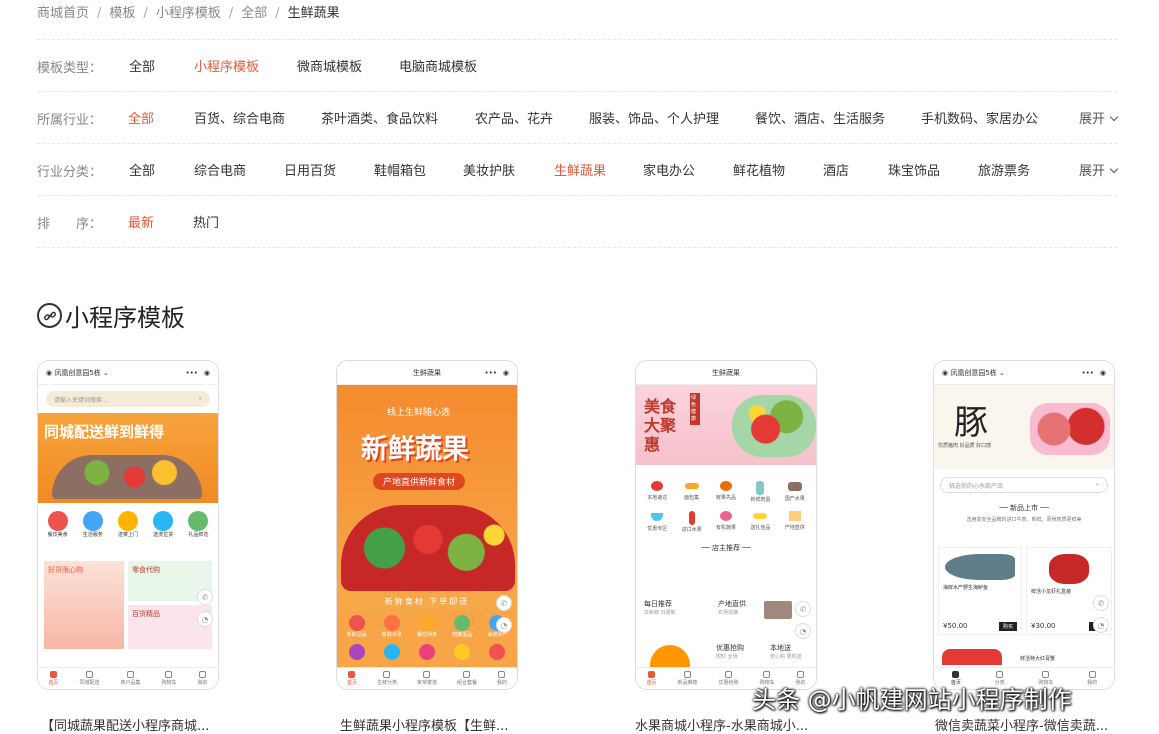  Describe the element at coordinates (912, 700) in the screenshot. I see `watermark: 头条 @小帆建网站小程序制作` at that location.